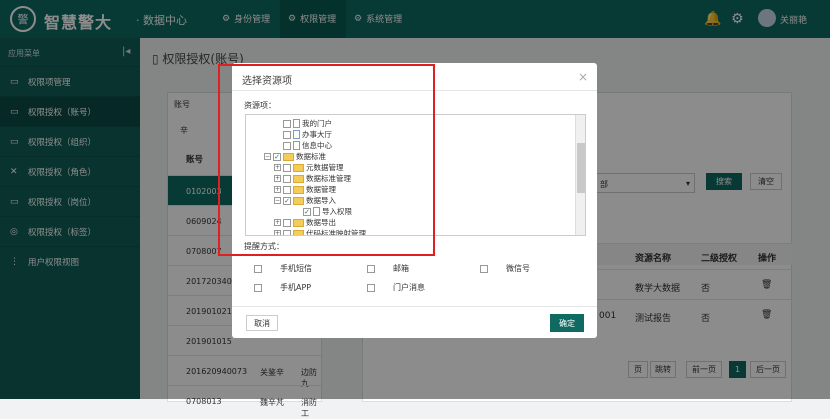 This screenshot has width=830, height=419. Describe the element at coordinates (518, 268) in the screenshot. I see `option-label: 微信号` at that location.